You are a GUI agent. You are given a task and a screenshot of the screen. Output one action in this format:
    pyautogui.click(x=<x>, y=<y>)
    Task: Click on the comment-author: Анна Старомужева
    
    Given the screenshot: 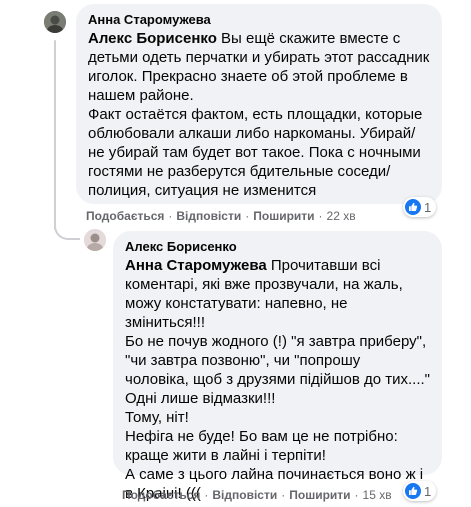 What is the action you would take?
    pyautogui.click(x=259, y=20)
    